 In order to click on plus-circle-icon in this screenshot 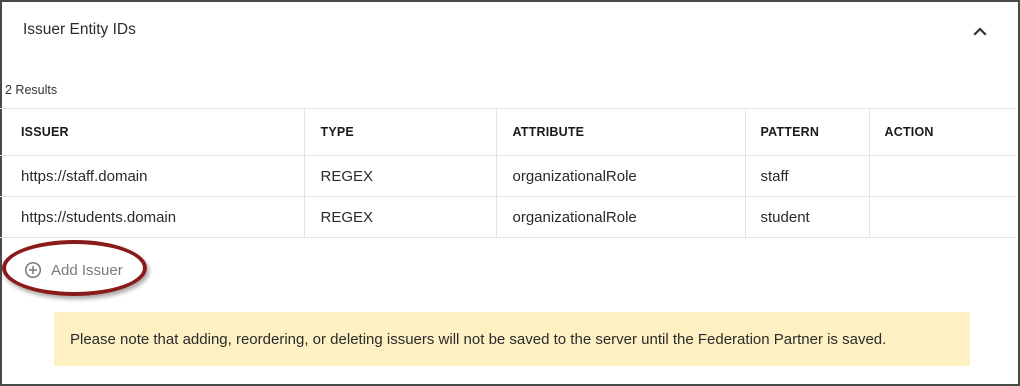, I will do `click(33, 270)`.